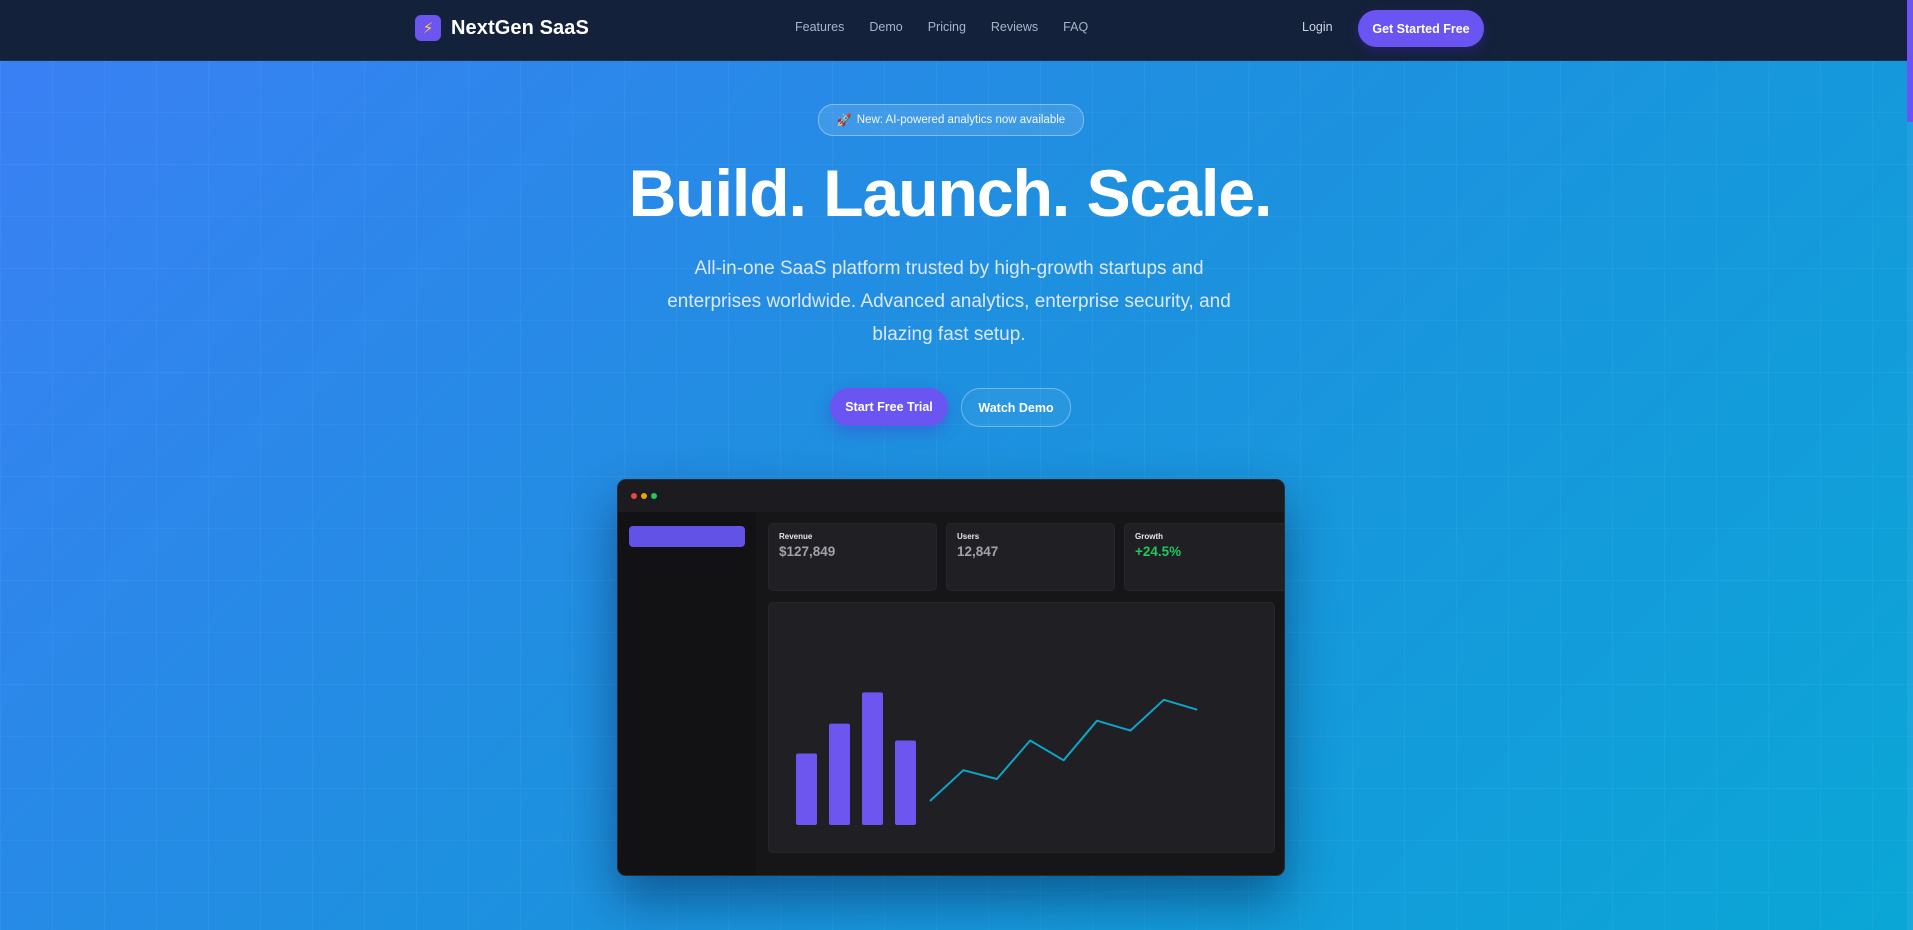 The height and width of the screenshot is (930, 1913). What do you see at coordinates (978, 551) in the screenshot?
I see `stat-value: 12,847` at bounding box center [978, 551].